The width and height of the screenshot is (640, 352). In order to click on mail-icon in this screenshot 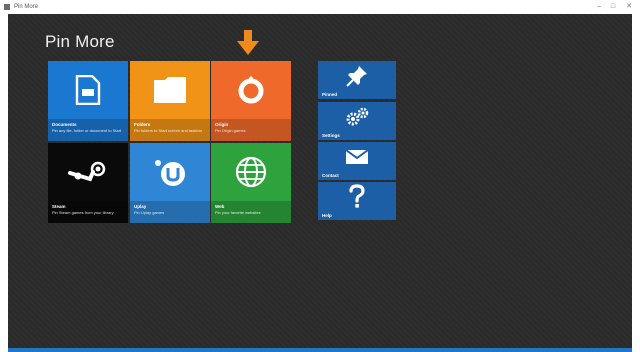, I will do `click(357, 157)`.